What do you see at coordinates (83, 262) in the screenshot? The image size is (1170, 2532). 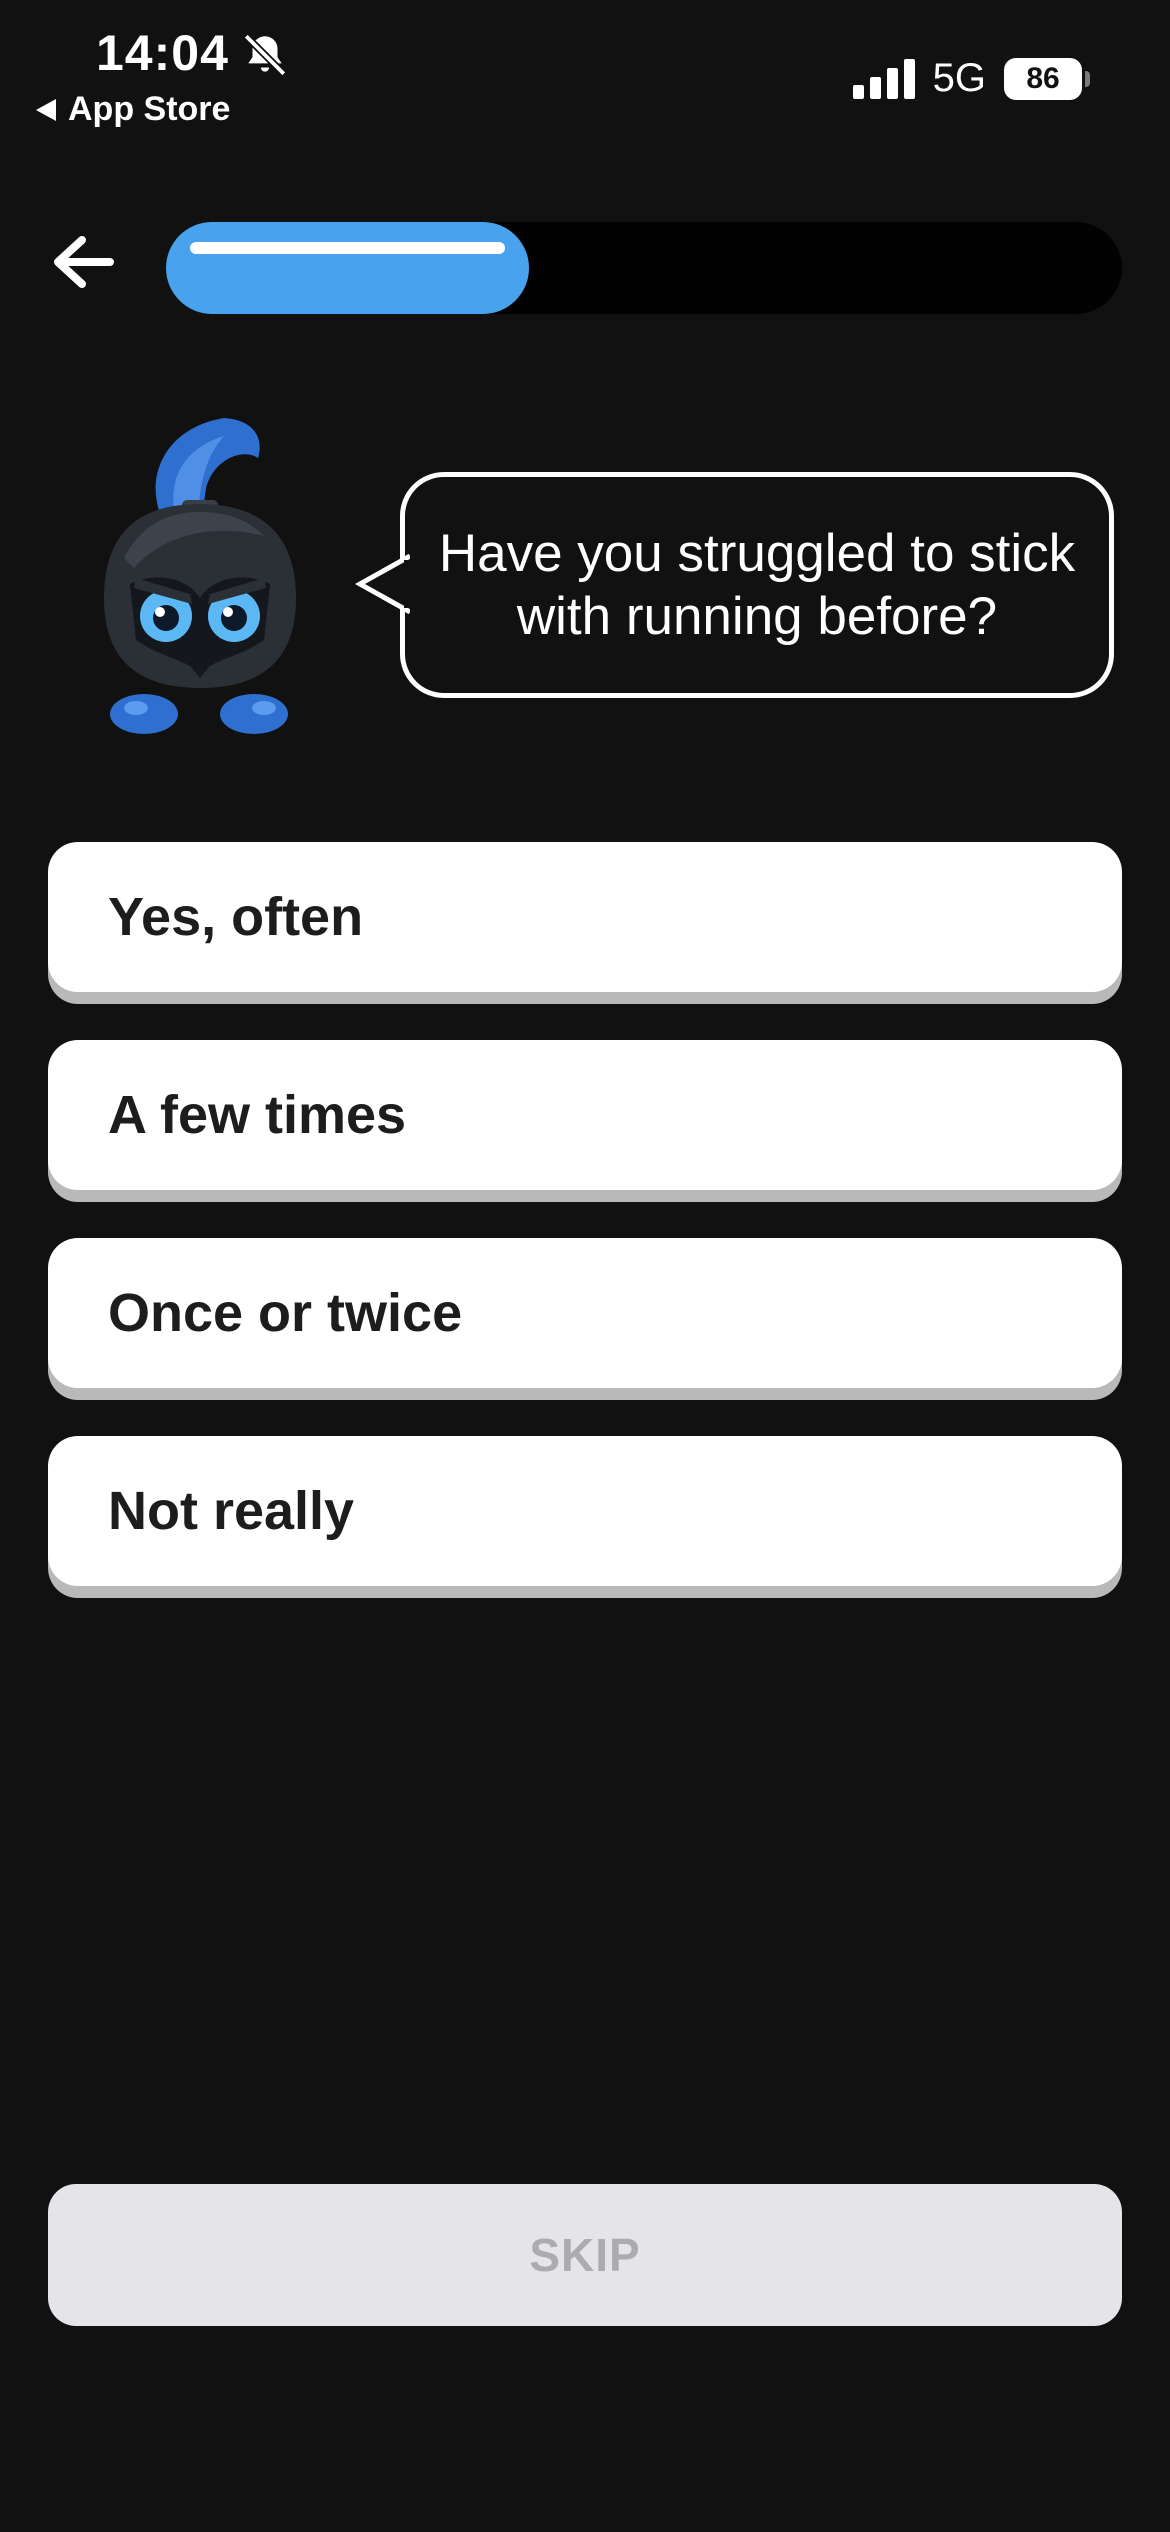 I see `arrow-left-icon` at bounding box center [83, 262].